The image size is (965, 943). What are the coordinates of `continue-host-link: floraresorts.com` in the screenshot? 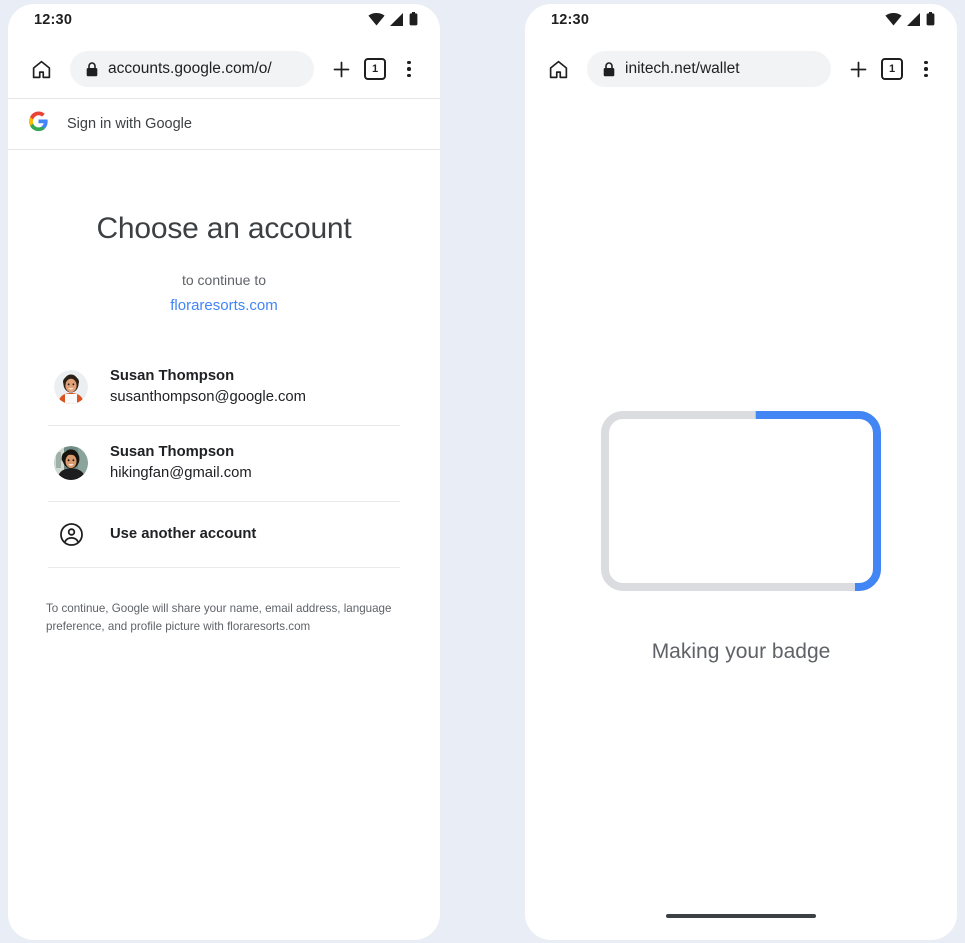 It's located at (224, 305).